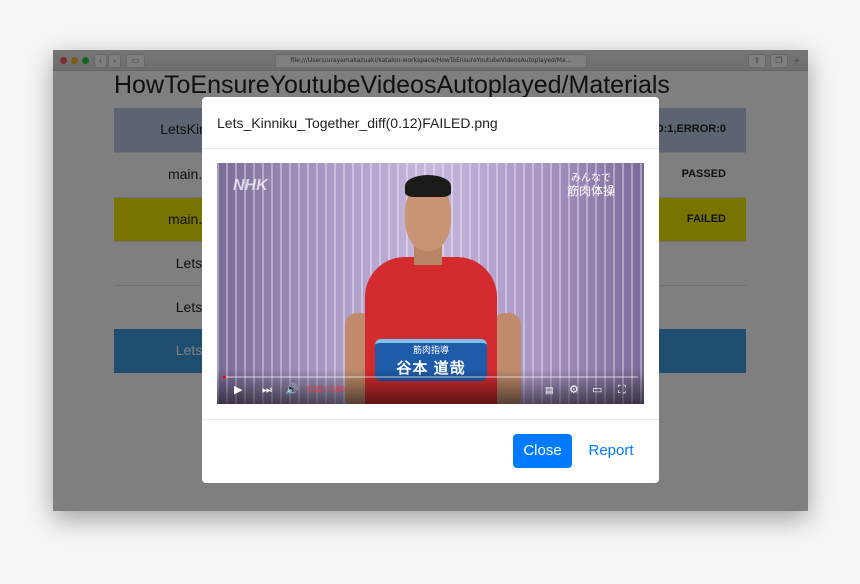  What do you see at coordinates (574, 390) in the screenshot?
I see `gear-icon: ⚙` at bounding box center [574, 390].